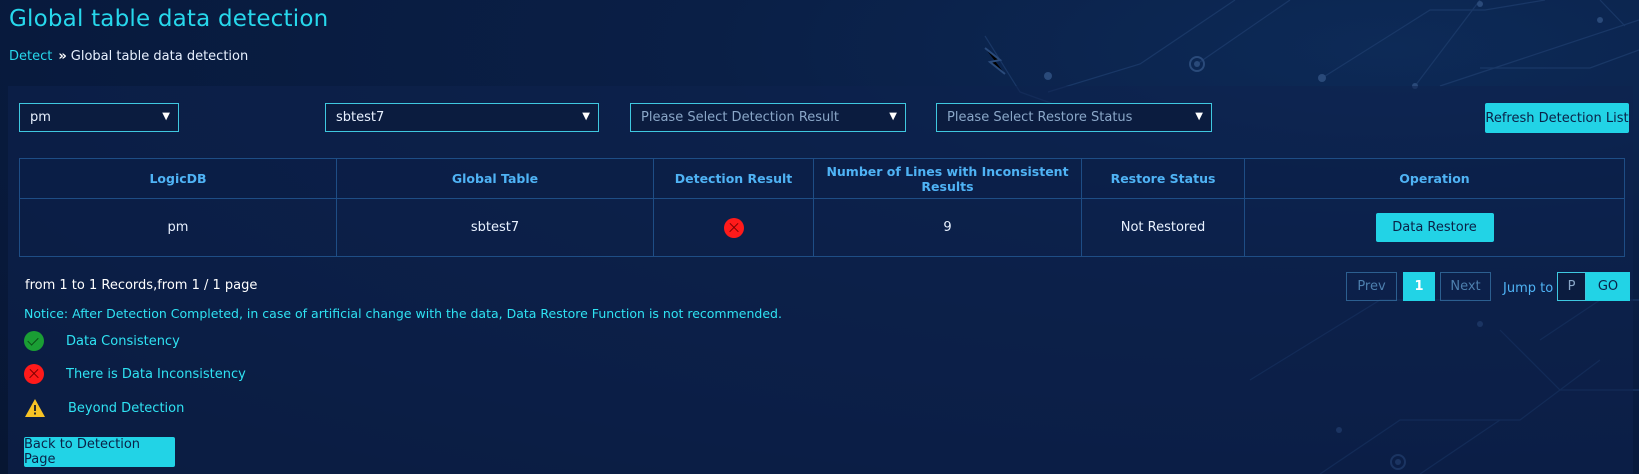  Describe the element at coordinates (1163, 227) in the screenshot. I see `cell-restore-status: Not Restored` at that location.